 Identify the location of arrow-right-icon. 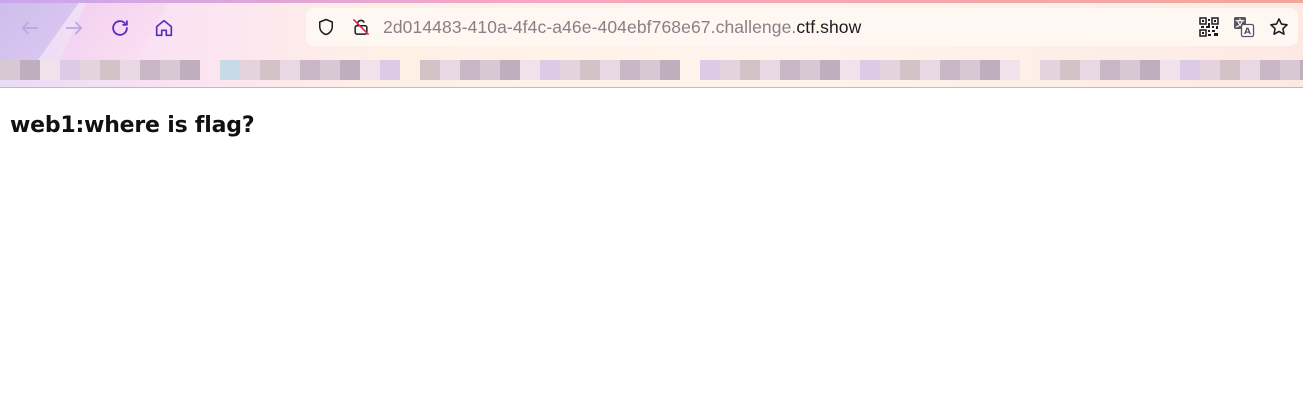
(74, 28).